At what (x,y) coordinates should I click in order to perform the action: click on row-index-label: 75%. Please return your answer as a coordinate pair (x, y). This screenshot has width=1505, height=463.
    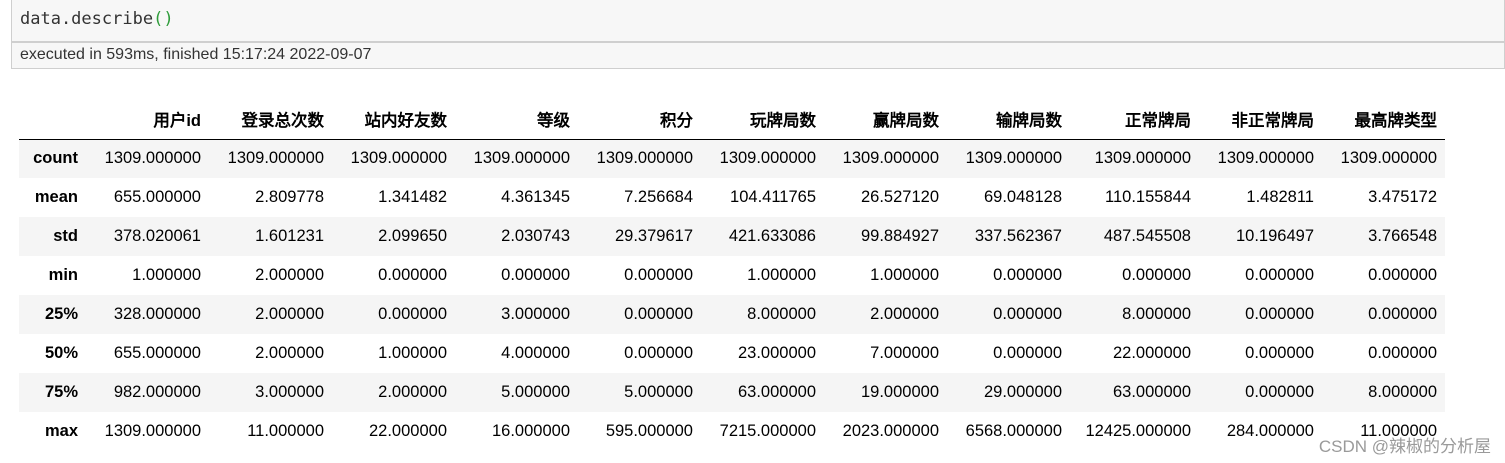
    Looking at the image, I should click on (61, 392).